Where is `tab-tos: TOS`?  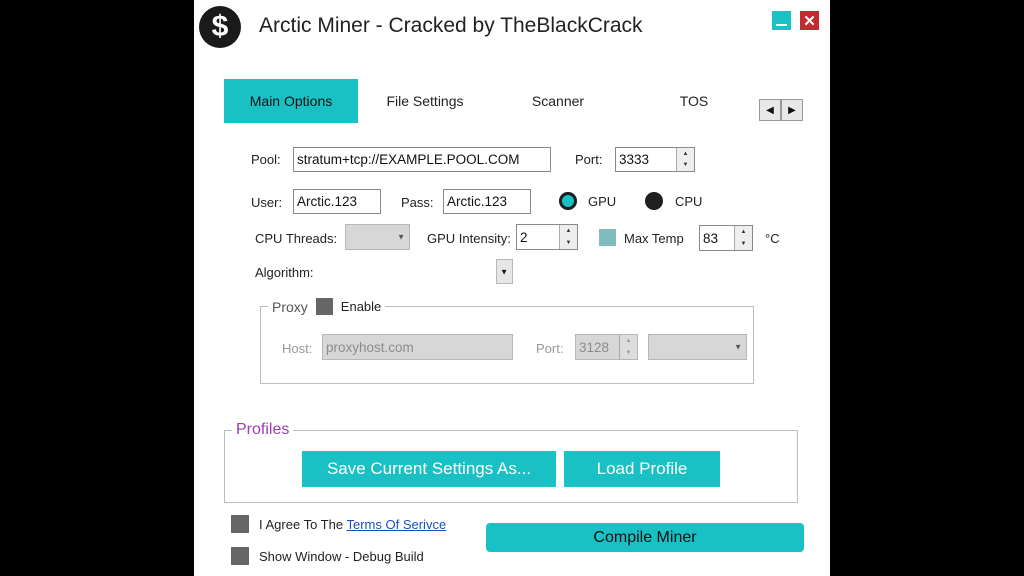 tab-tos: TOS is located at coordinates (694, 101).